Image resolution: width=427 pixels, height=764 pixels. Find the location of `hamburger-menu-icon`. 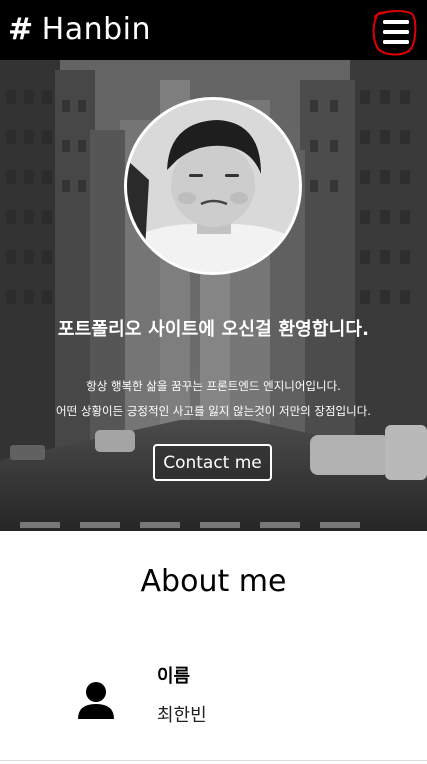

hamburger-menu-icon is located at coordinates (394, 33).